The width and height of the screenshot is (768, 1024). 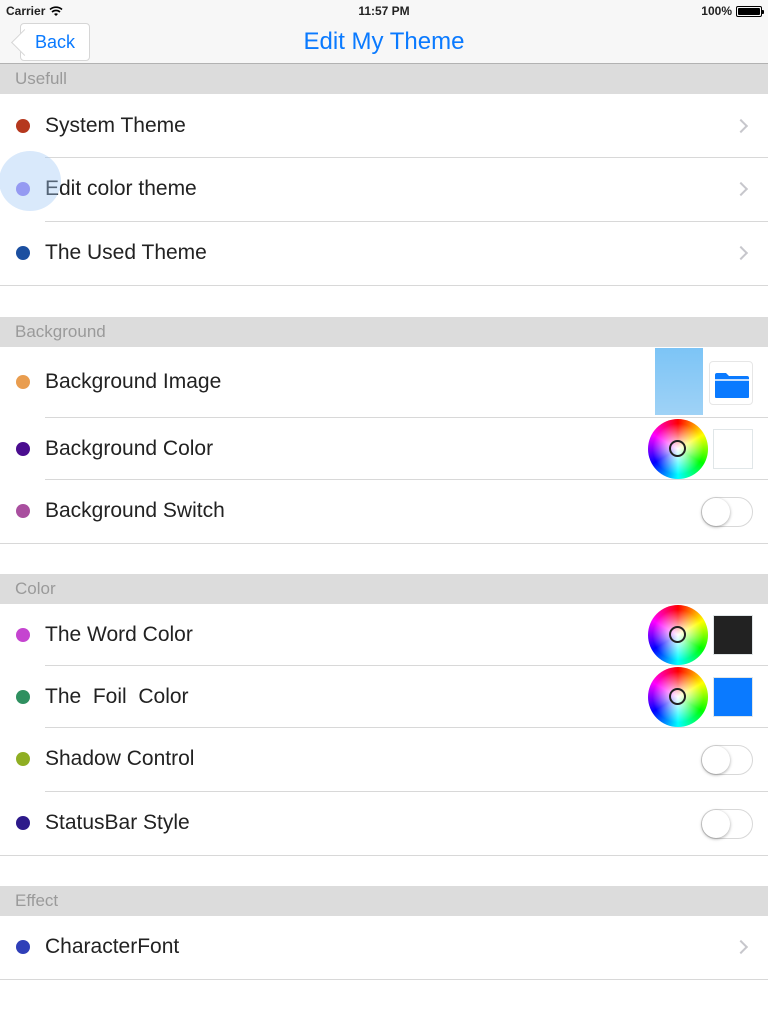 What do you see at coordinates (384, 948) in the screenshot?
I see `row-characterfont: CharacterFont` at bounding box center [384, 948].